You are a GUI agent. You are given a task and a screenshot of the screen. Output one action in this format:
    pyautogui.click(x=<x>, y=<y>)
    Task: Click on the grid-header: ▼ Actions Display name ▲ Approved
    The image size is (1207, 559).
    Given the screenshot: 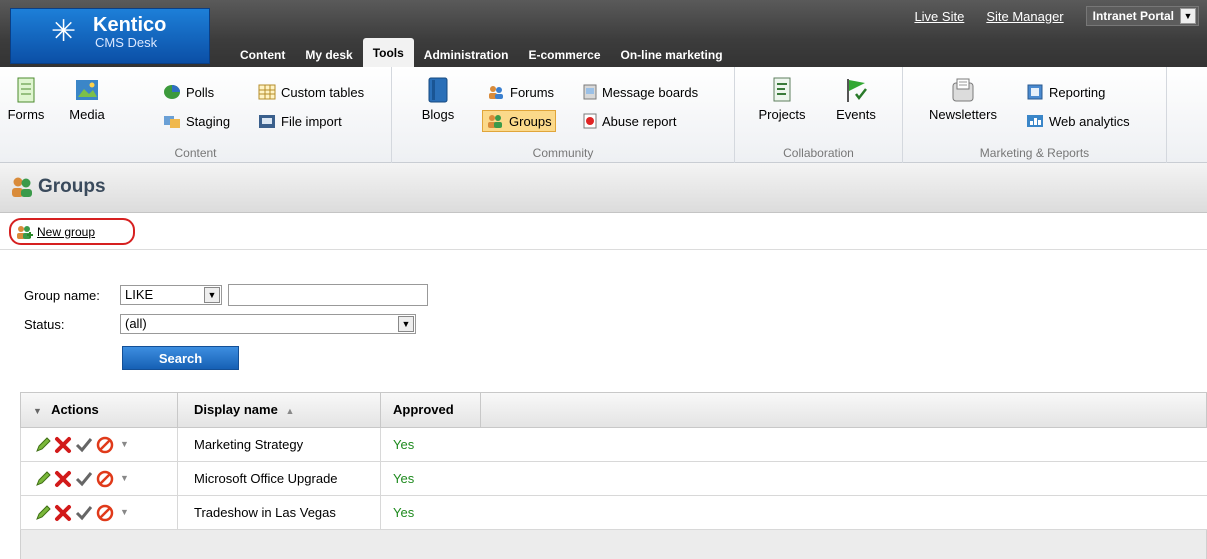 What is the action you would take?
    pyautogui.click(x=613, y=410)
    